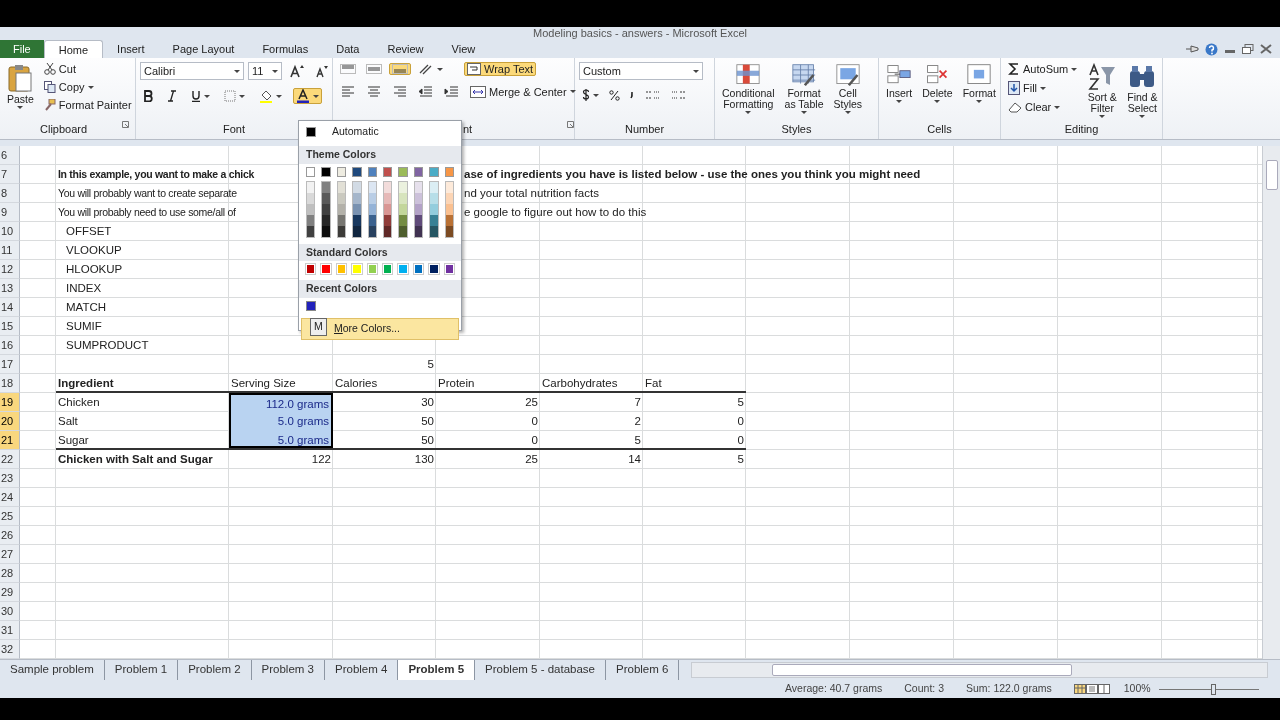  What do you see at coordinates (131, 49) in the screenshot?
I see `ribbon-tab: Insert` at bounding box center [131, 49].